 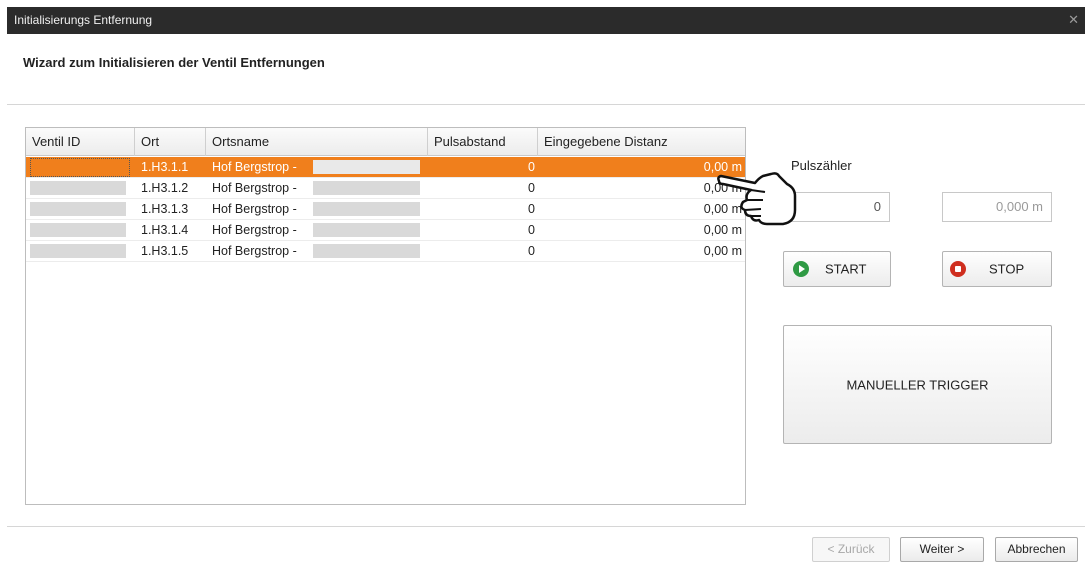 I want to click on table-row: 1.H3.1.1 Hof Bergstrop - 0 0,00 m, so click(x=385, y=167).